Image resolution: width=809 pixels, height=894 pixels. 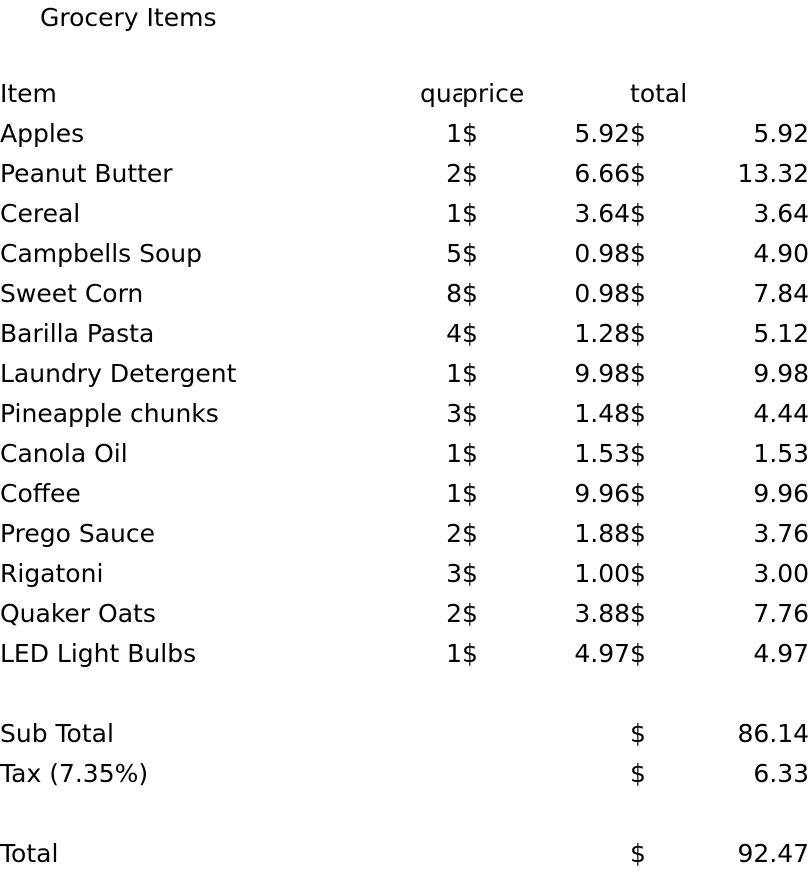 I want to click on item-total: 4.90, so click(x=781, y=253).